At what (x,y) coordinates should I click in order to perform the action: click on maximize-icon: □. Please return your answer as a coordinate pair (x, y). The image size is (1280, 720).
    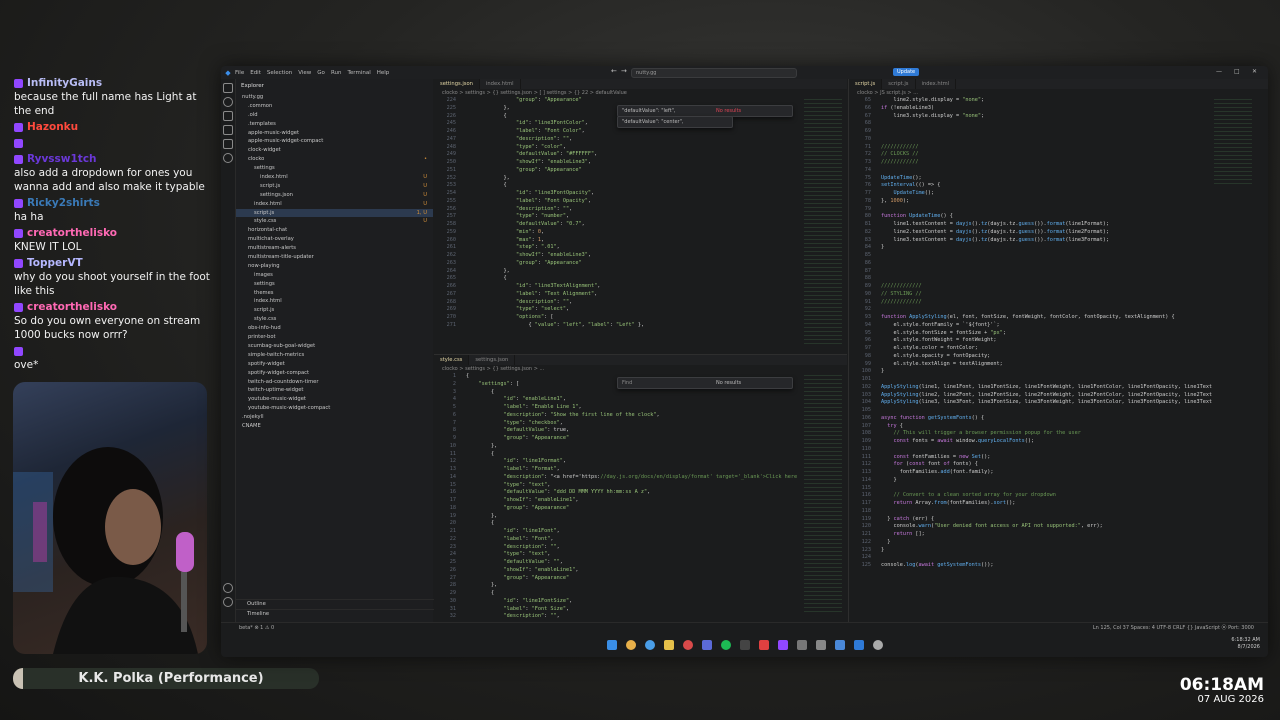
    Looking at the image, I should click on (1237, 71).